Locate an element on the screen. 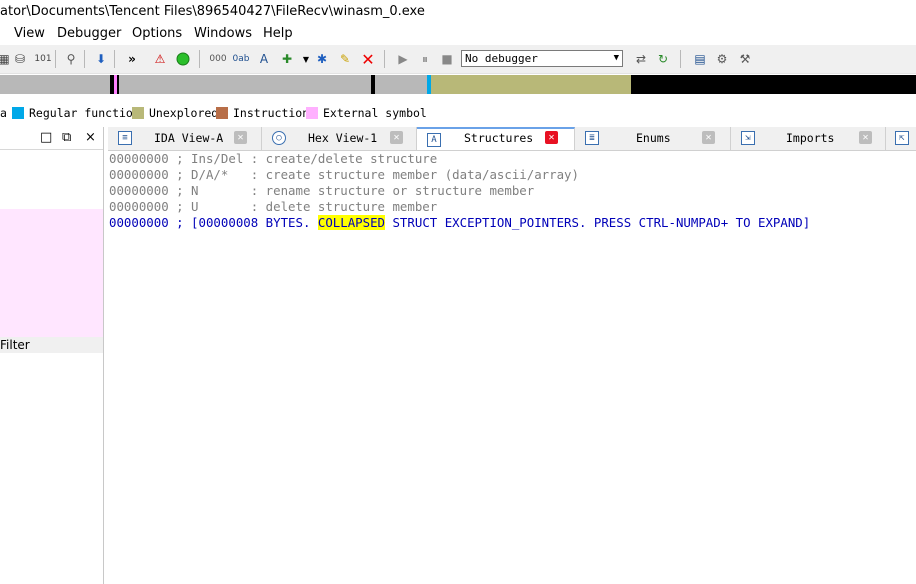 The height and width of the screenshot is (584, 916). tab-overflow: ⇱ is located at coordinates (901, 138).